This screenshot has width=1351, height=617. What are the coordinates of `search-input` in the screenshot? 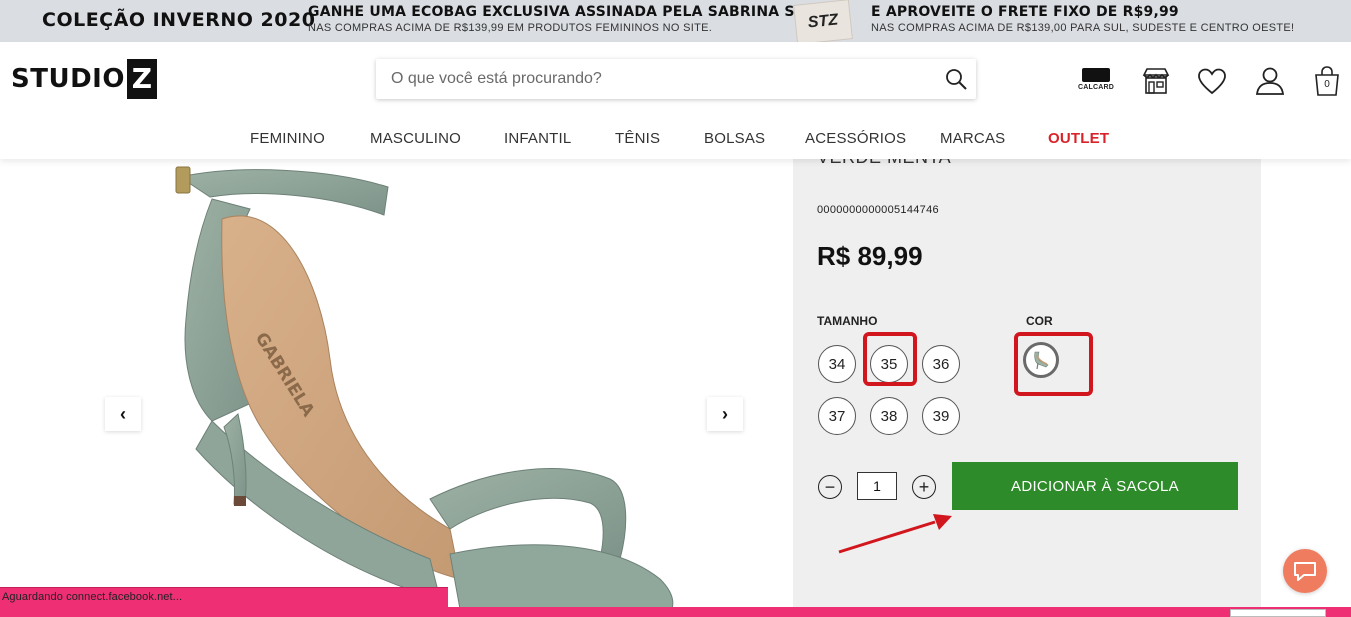 It's located at (646, 79).